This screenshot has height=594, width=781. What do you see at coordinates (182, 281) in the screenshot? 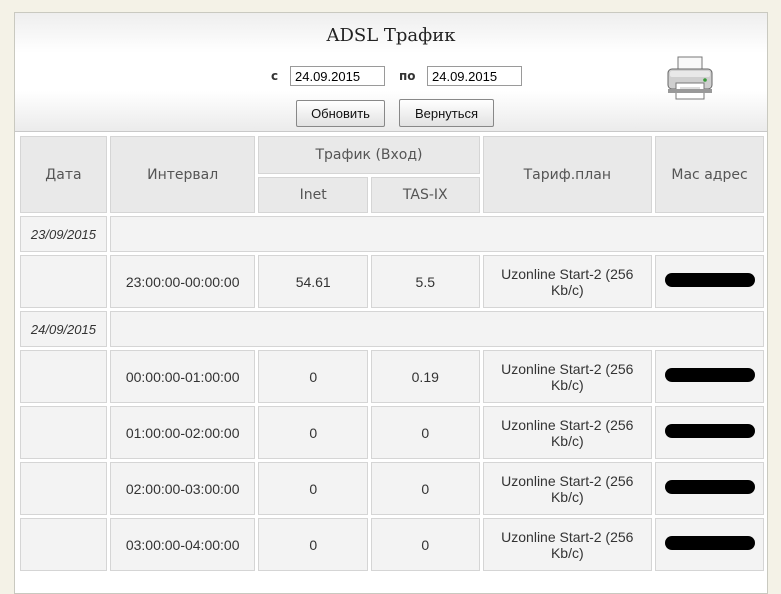
I see `interval-cell: 23:00:00-00:00:00` at bounding box center [182, 281].